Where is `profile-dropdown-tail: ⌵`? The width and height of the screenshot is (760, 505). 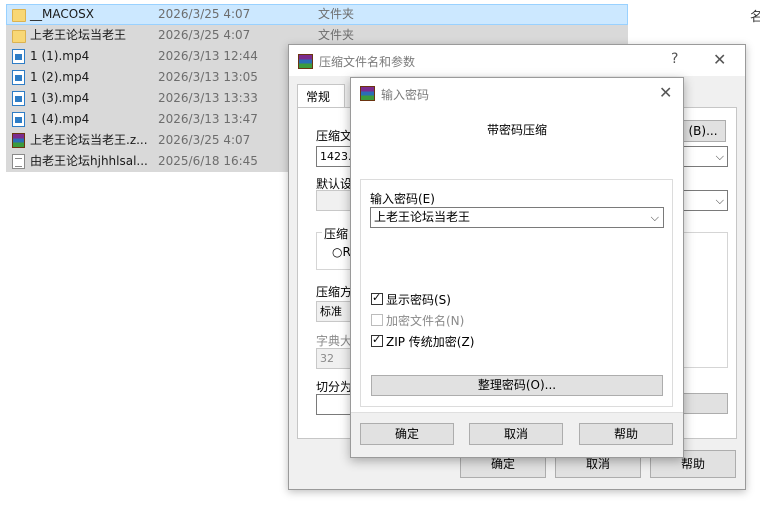 profile-dropdown-tail: ⌵ is located at coordinates (705, 200).